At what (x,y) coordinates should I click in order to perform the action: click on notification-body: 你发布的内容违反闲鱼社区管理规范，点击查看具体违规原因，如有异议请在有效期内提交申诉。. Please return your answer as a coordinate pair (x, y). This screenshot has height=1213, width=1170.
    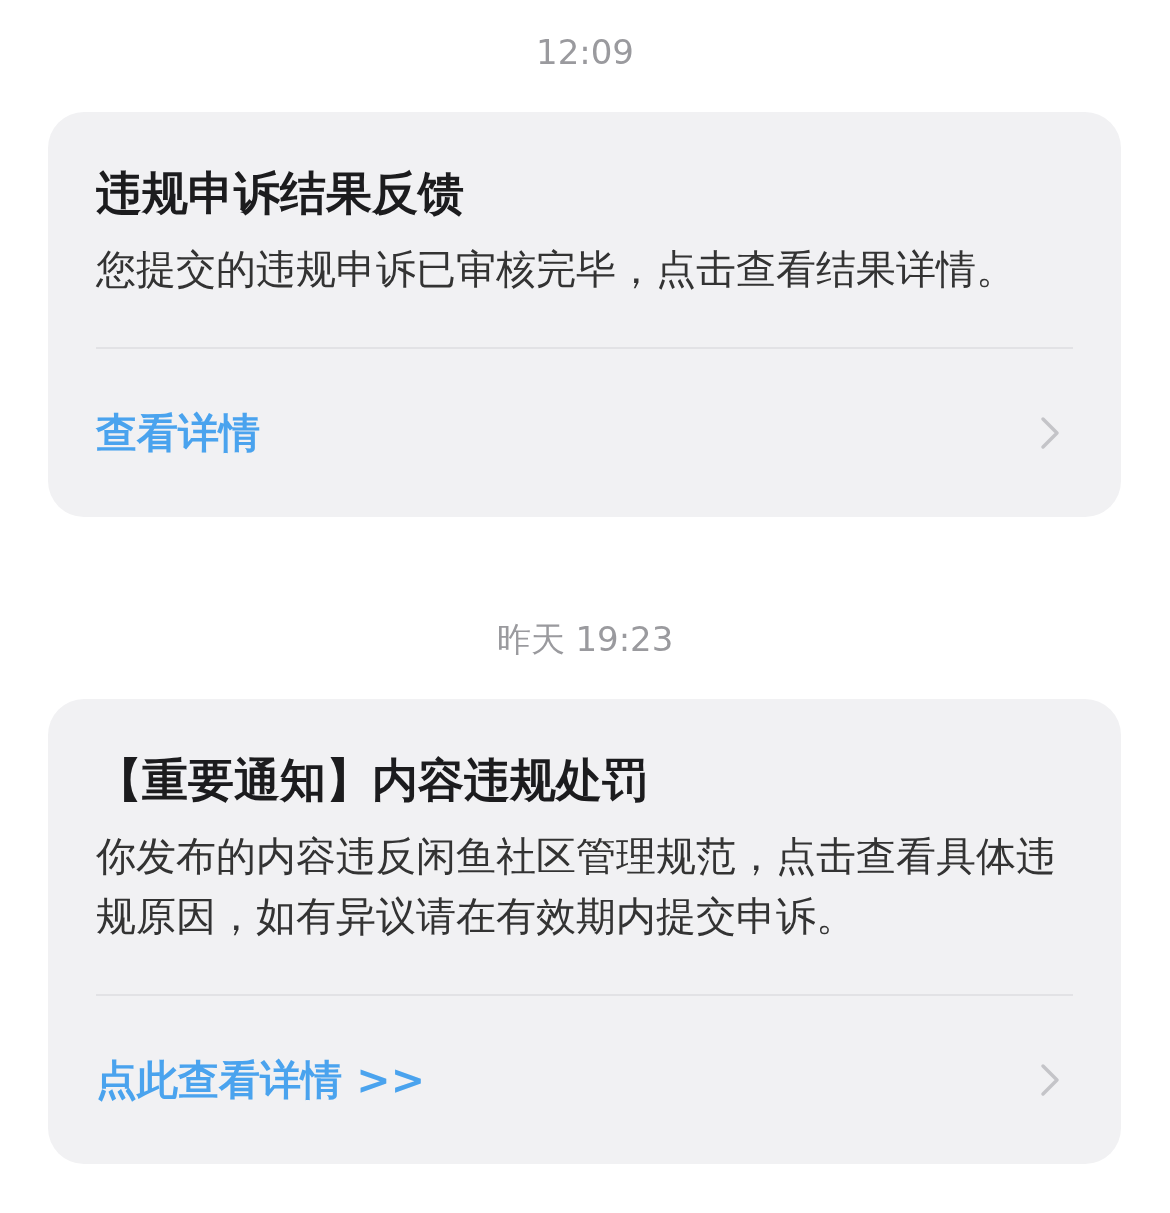
    Looking at the image, I should click on (576, 886).